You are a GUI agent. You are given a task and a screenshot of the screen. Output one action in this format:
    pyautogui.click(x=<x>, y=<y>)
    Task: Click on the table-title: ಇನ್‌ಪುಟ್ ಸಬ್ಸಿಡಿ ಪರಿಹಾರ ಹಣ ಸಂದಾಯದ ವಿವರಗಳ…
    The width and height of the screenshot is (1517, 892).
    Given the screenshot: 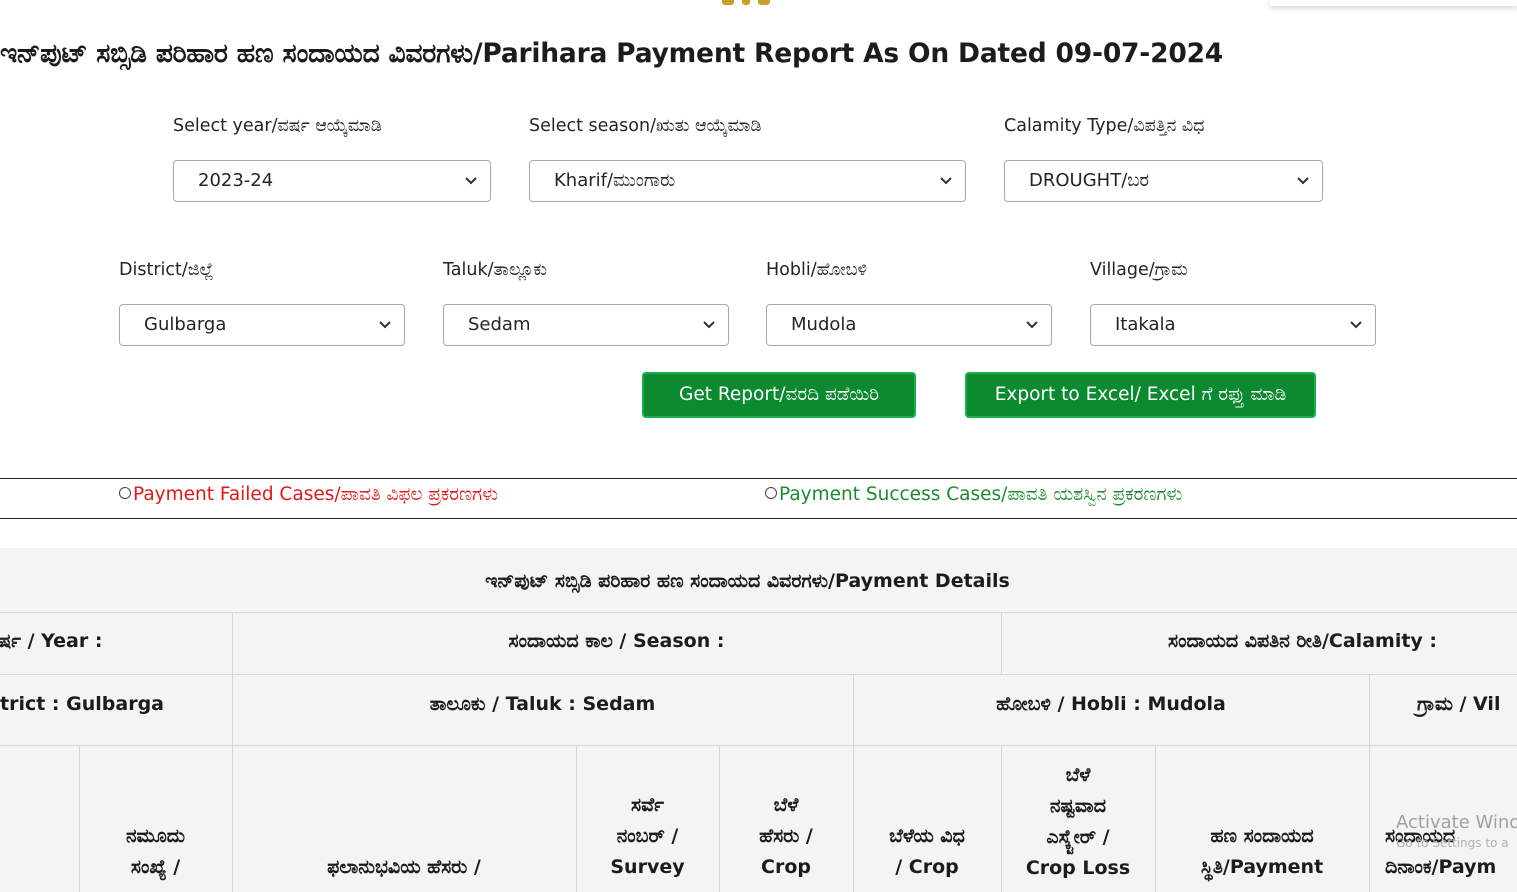 What is the action you would take?
    pyautogui.click(x=747, y=581)
    